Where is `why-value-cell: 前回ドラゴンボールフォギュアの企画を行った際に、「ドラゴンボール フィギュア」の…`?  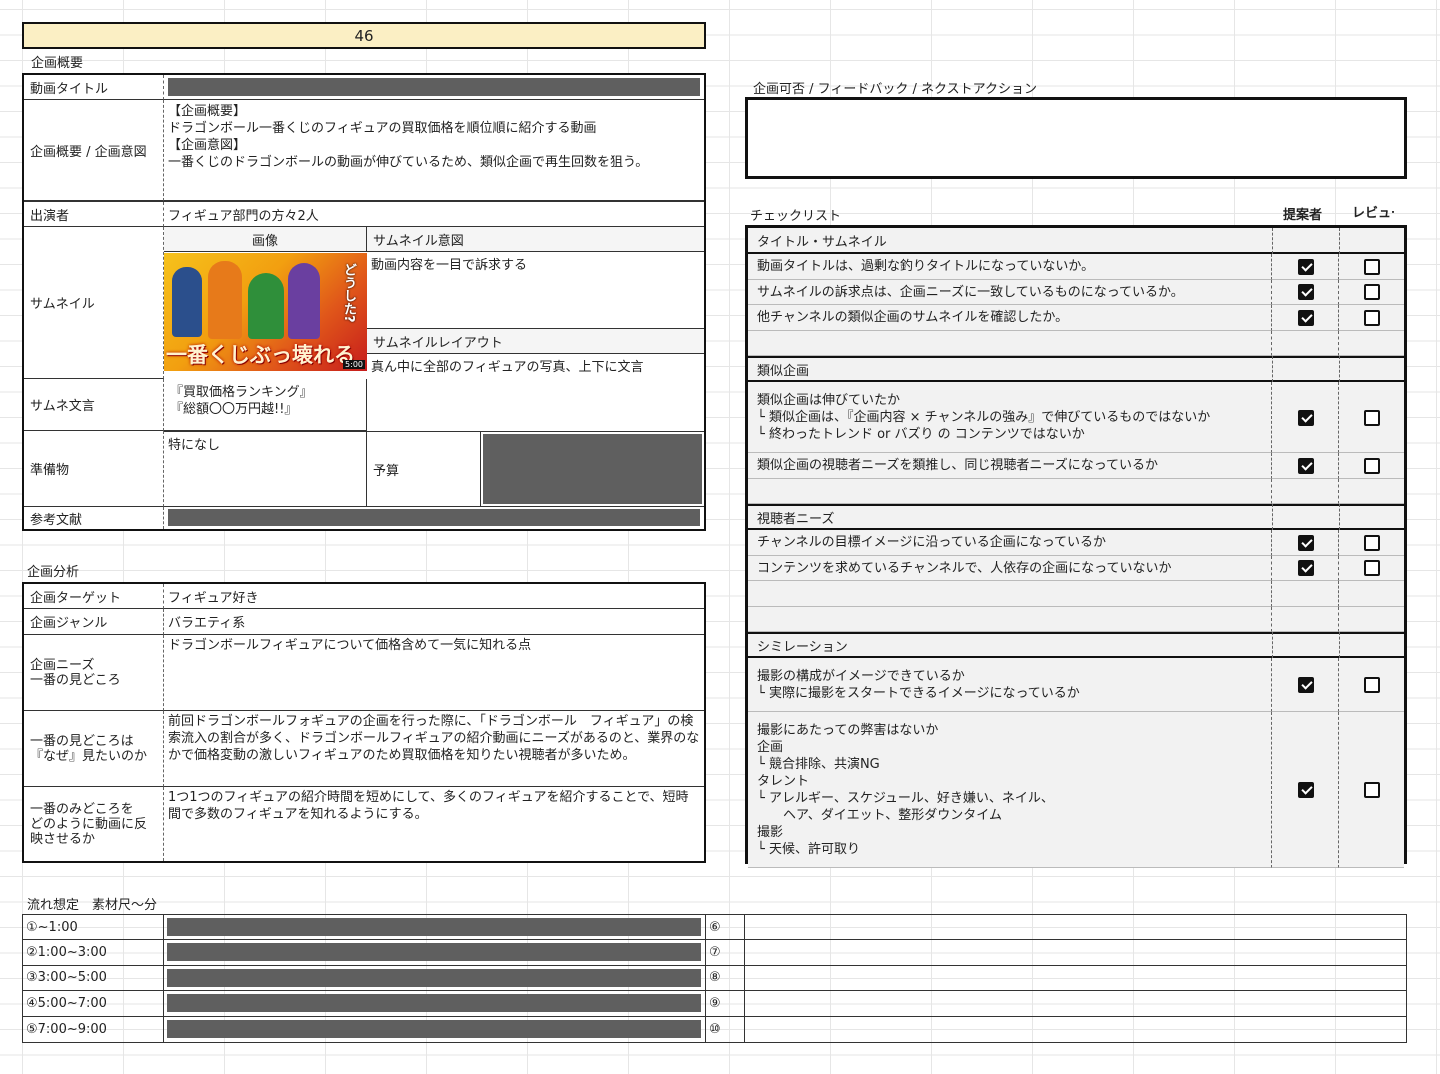
why-value-cell: 前回ドラゴンボールフォギュアの企画を行った際に、「ドラゴンボール フィギュア」の… is located at coordinates (434, 749).